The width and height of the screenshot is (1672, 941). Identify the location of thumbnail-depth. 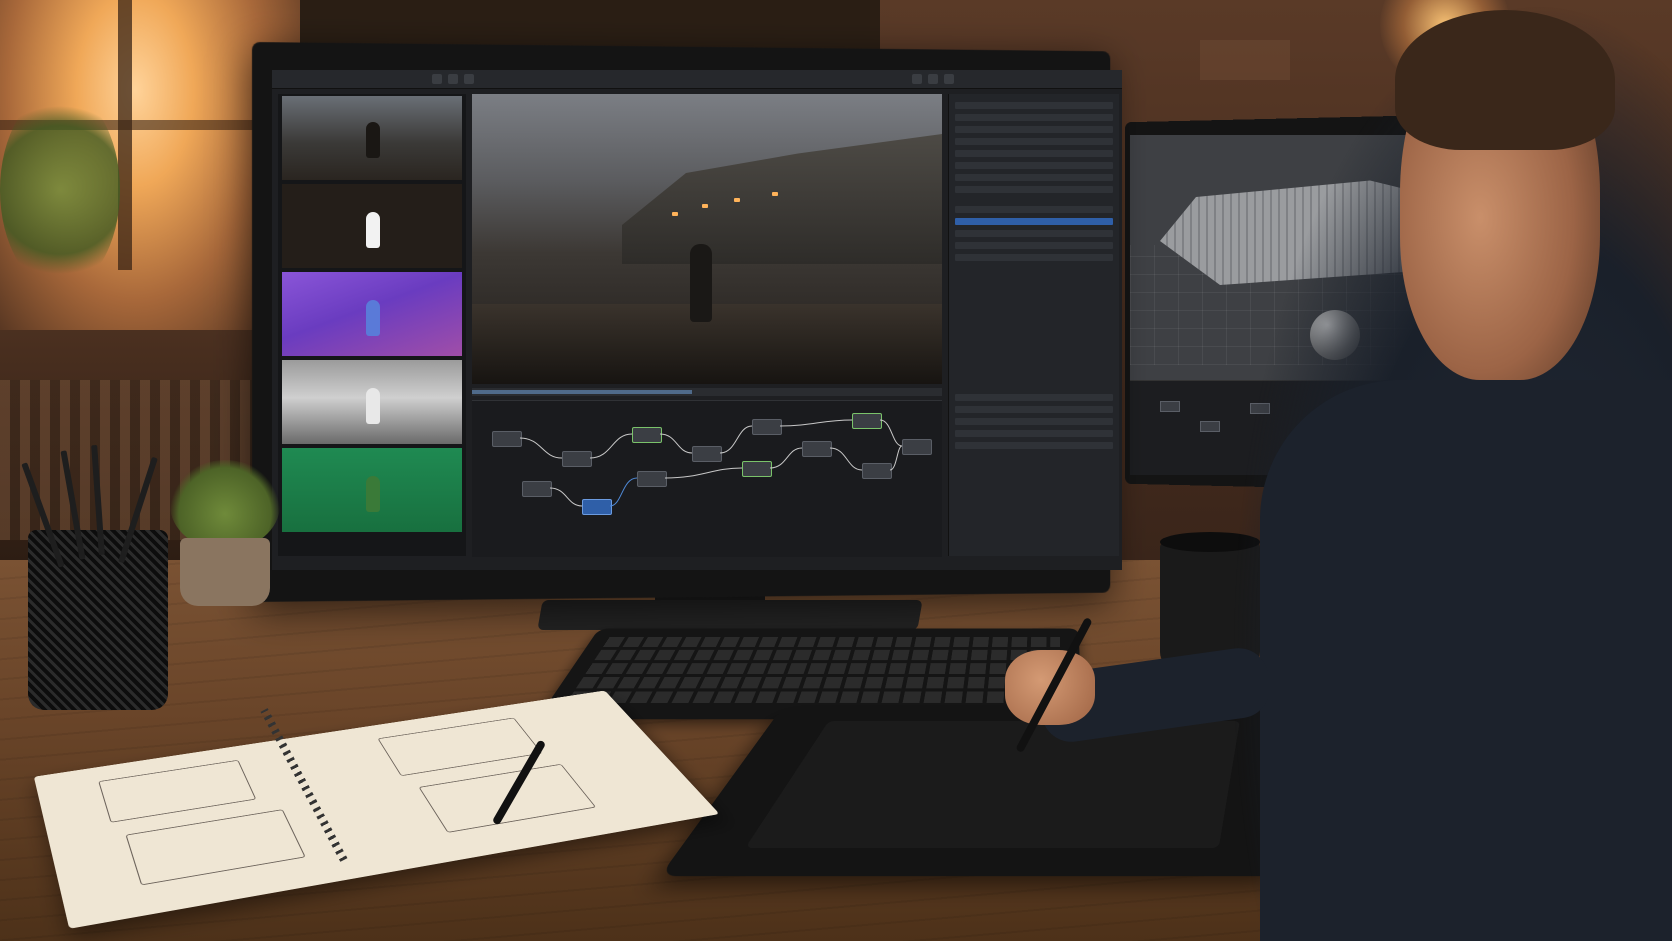
(372, 402).